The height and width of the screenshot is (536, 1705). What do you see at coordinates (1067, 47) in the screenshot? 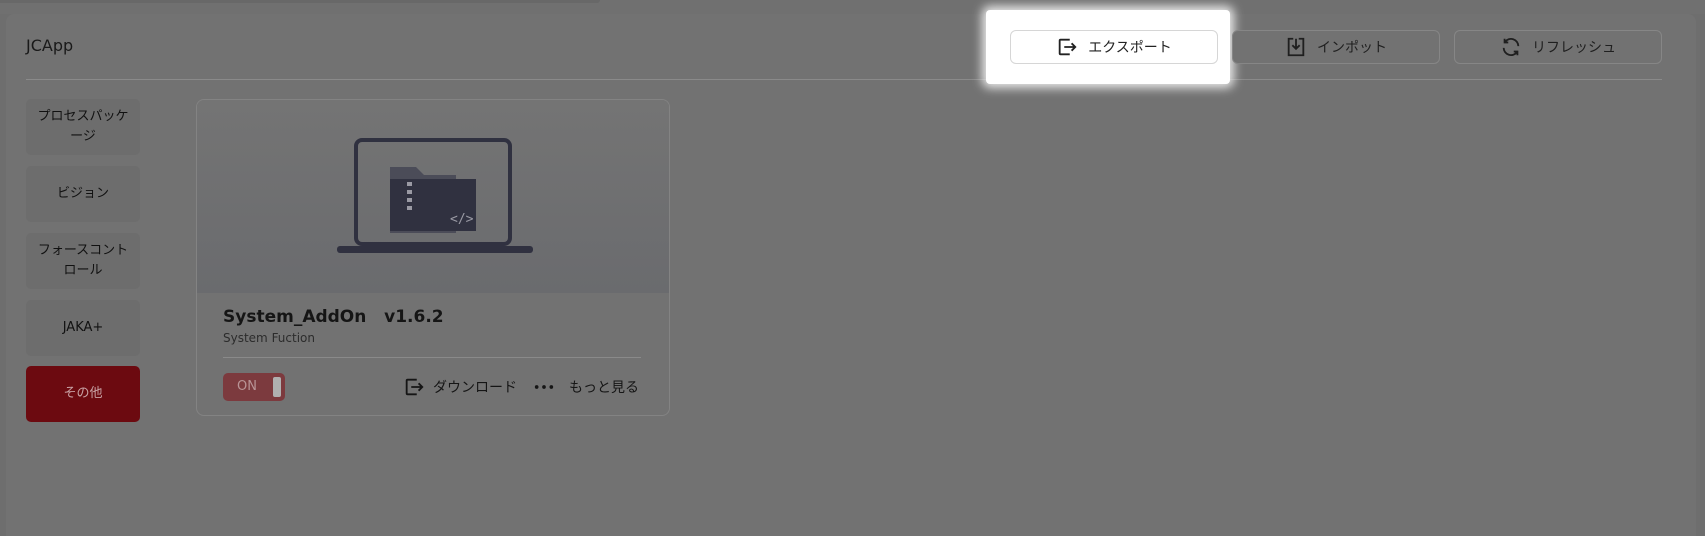
I see `export-icon` at bounding box center [1067, 47].